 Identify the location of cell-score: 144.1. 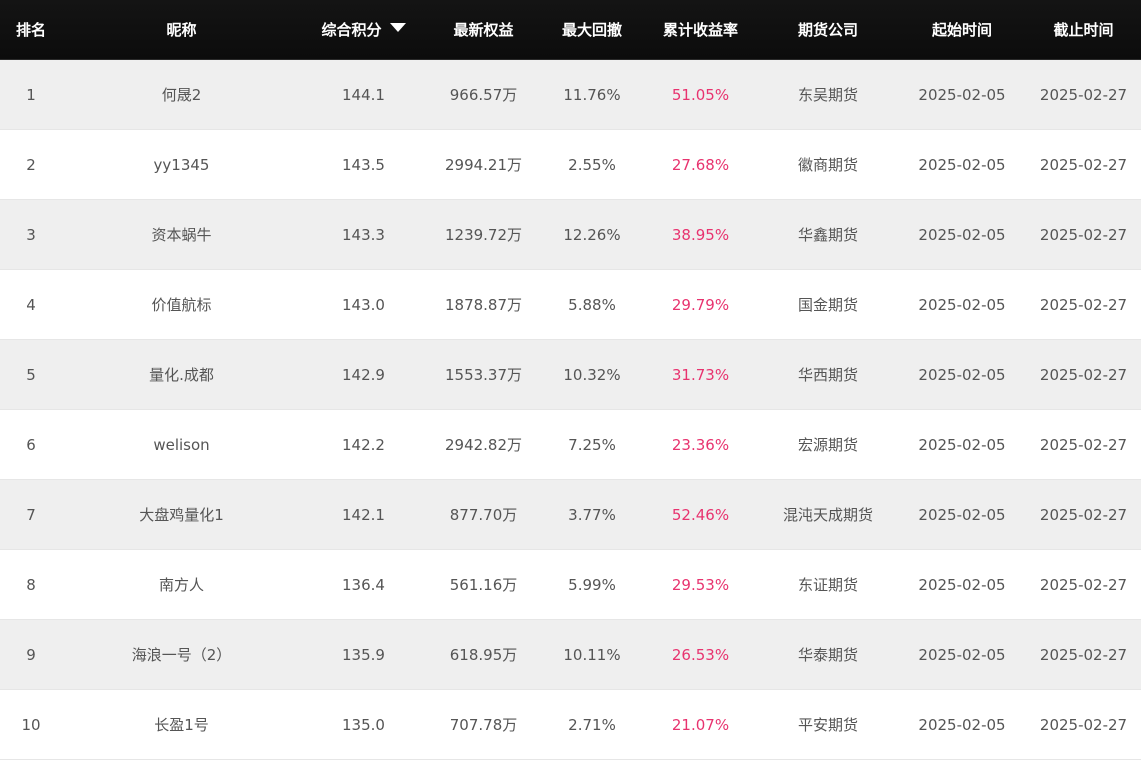
(363, 94).